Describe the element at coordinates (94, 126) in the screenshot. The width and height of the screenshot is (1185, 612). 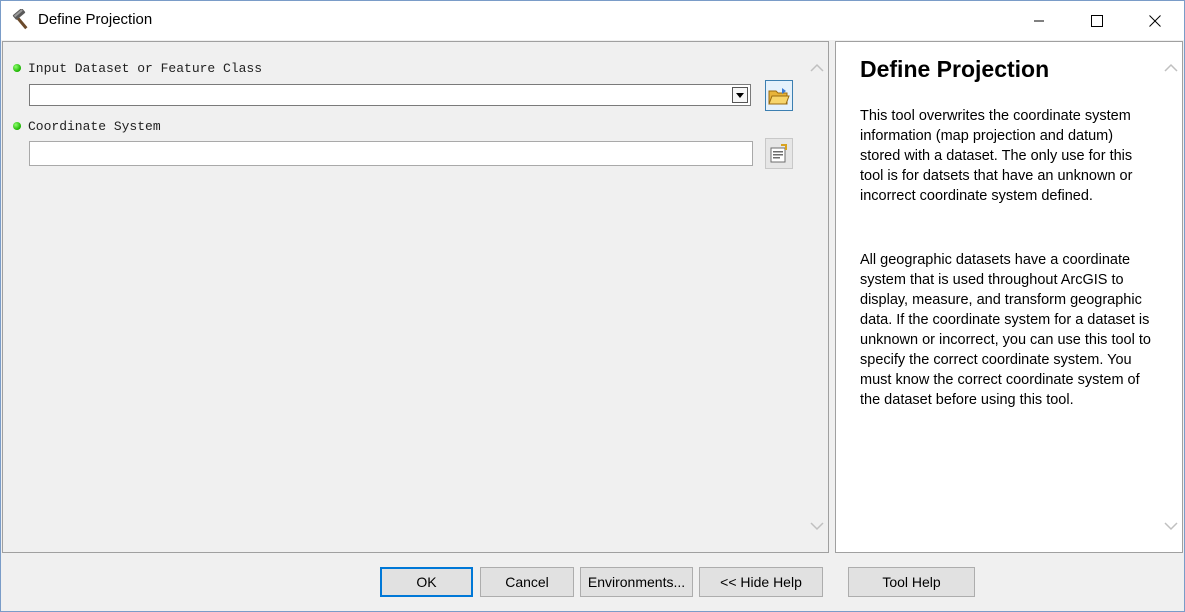
I see `coordinate-system-label: Coordinate System` at that location.